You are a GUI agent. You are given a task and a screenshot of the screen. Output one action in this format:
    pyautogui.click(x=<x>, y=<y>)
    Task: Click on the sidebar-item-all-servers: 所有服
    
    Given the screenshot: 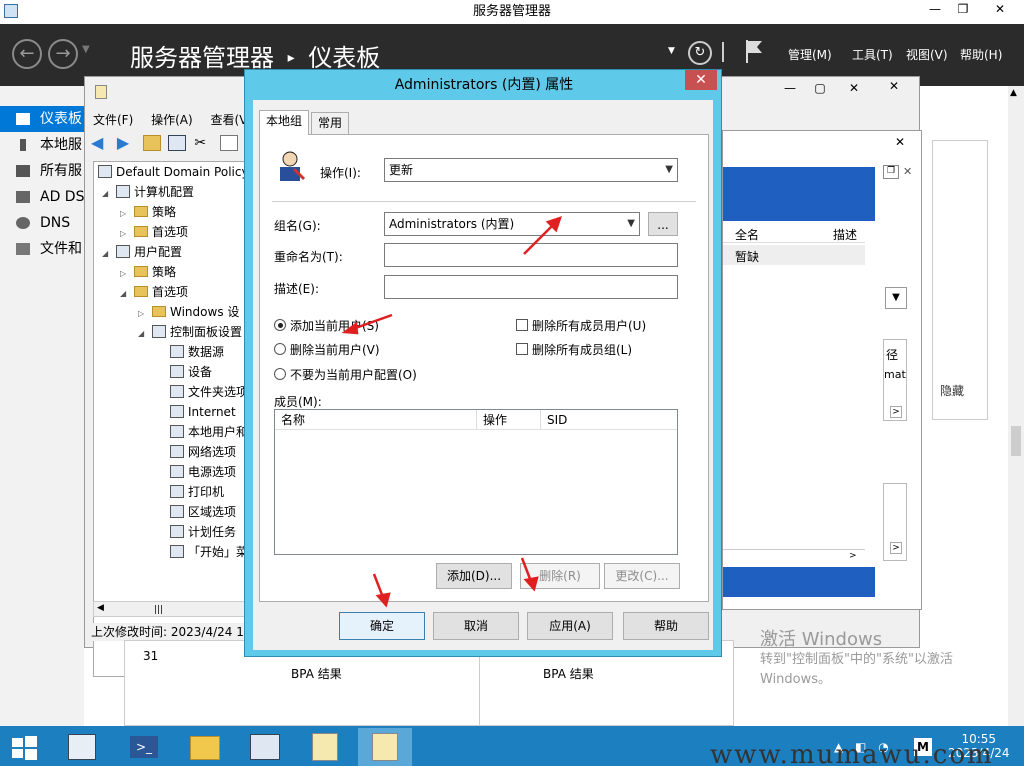 What is the action you would take?
    pyautogui.click(x=42, y=171)
    